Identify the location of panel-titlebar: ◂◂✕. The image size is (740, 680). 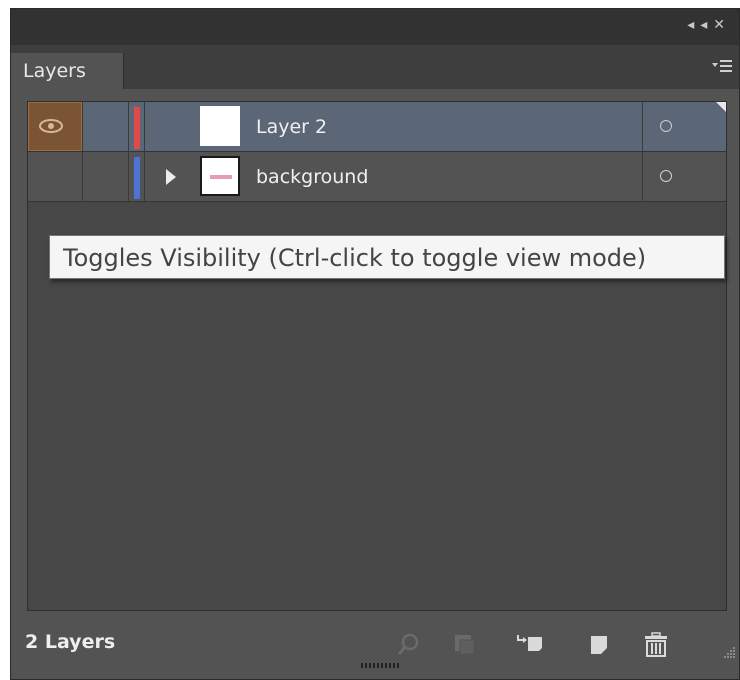
(375, 27).